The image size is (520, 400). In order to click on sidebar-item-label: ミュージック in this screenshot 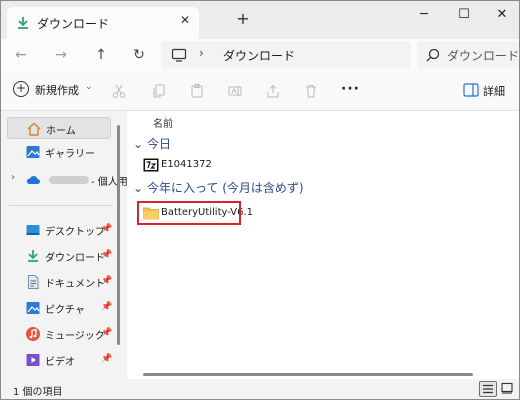, I will do `click(75, 336)`.